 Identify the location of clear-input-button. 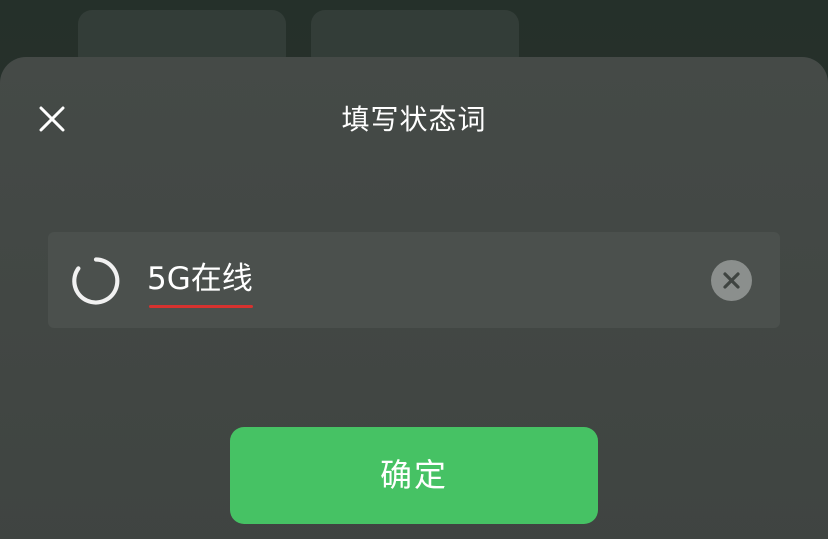
(731, 280).